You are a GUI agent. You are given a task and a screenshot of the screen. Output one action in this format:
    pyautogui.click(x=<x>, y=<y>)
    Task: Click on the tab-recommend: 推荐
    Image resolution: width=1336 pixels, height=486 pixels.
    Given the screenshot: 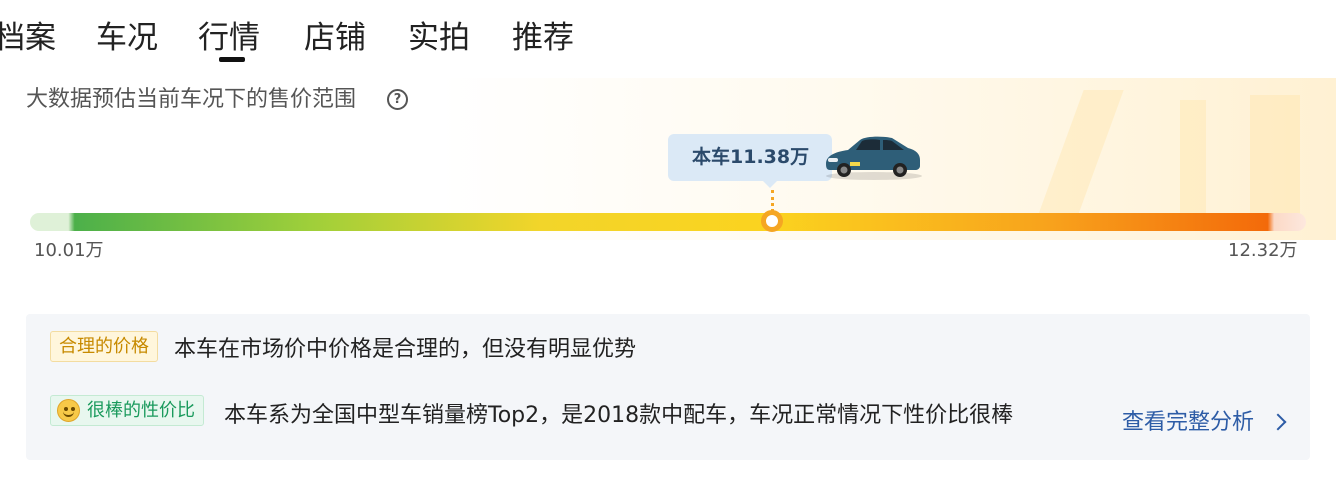 What is the action you would take?
    pyautogui.click(x=543, y=38)
    